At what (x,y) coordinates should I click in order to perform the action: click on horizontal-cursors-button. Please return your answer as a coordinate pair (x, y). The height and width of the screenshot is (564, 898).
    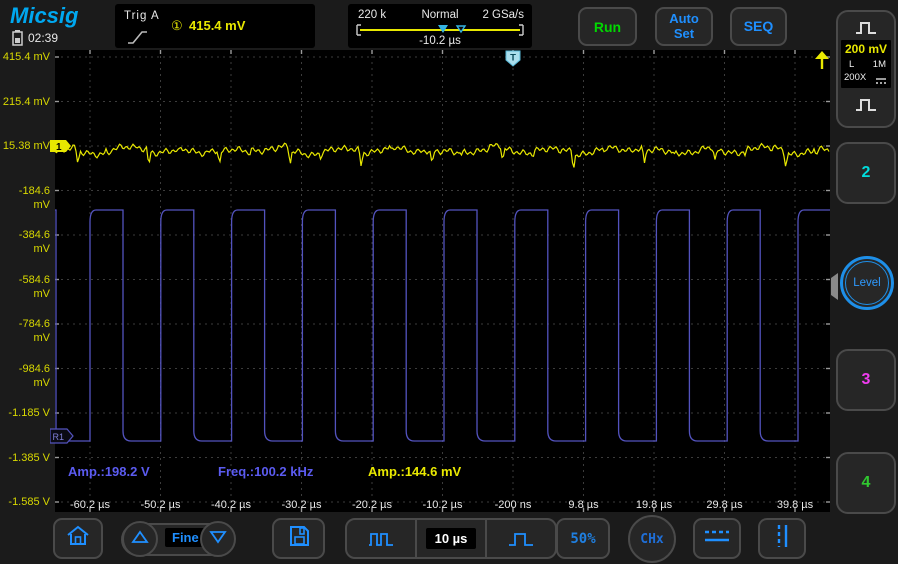
    Looking at the image, I should click on (717, 538).